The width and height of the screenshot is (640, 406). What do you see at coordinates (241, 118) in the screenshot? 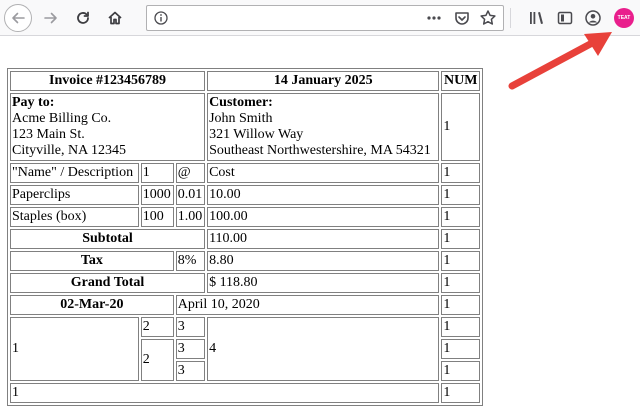
I see `customer-line: John Smith` at bounding box center [241, 118].